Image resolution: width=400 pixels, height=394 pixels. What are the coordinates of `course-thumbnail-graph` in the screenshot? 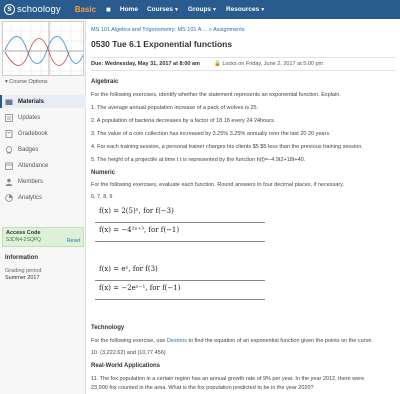 It's located at (43, 48).